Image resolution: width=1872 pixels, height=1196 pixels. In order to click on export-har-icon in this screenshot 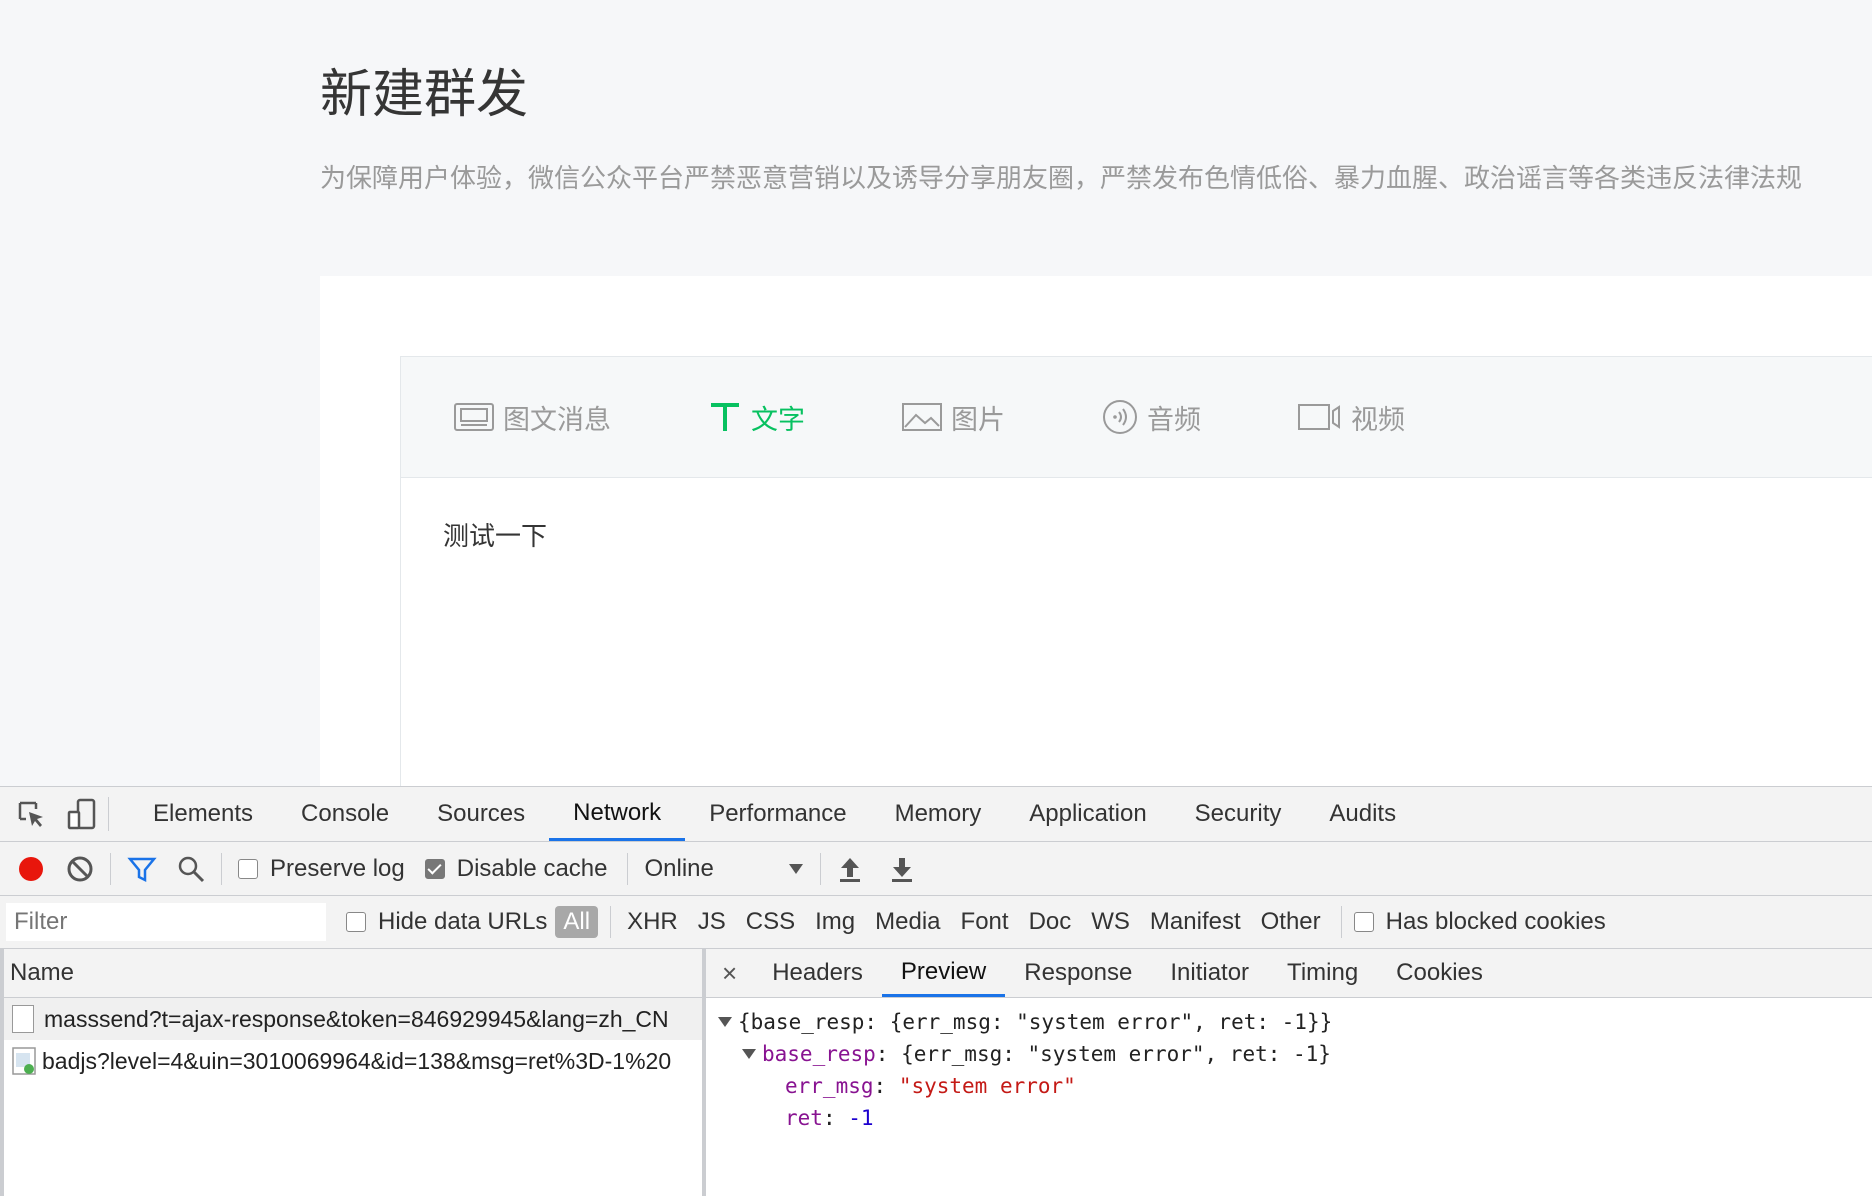, I will do `click(902, 869)`.